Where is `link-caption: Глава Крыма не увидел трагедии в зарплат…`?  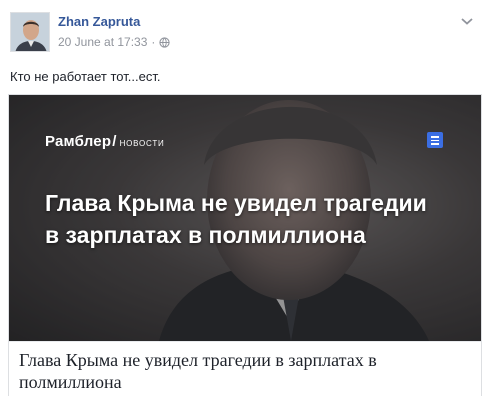 link-caption: Глава Крыма не увидел трагедии в зарплат… is located at coordinates (245, 368).